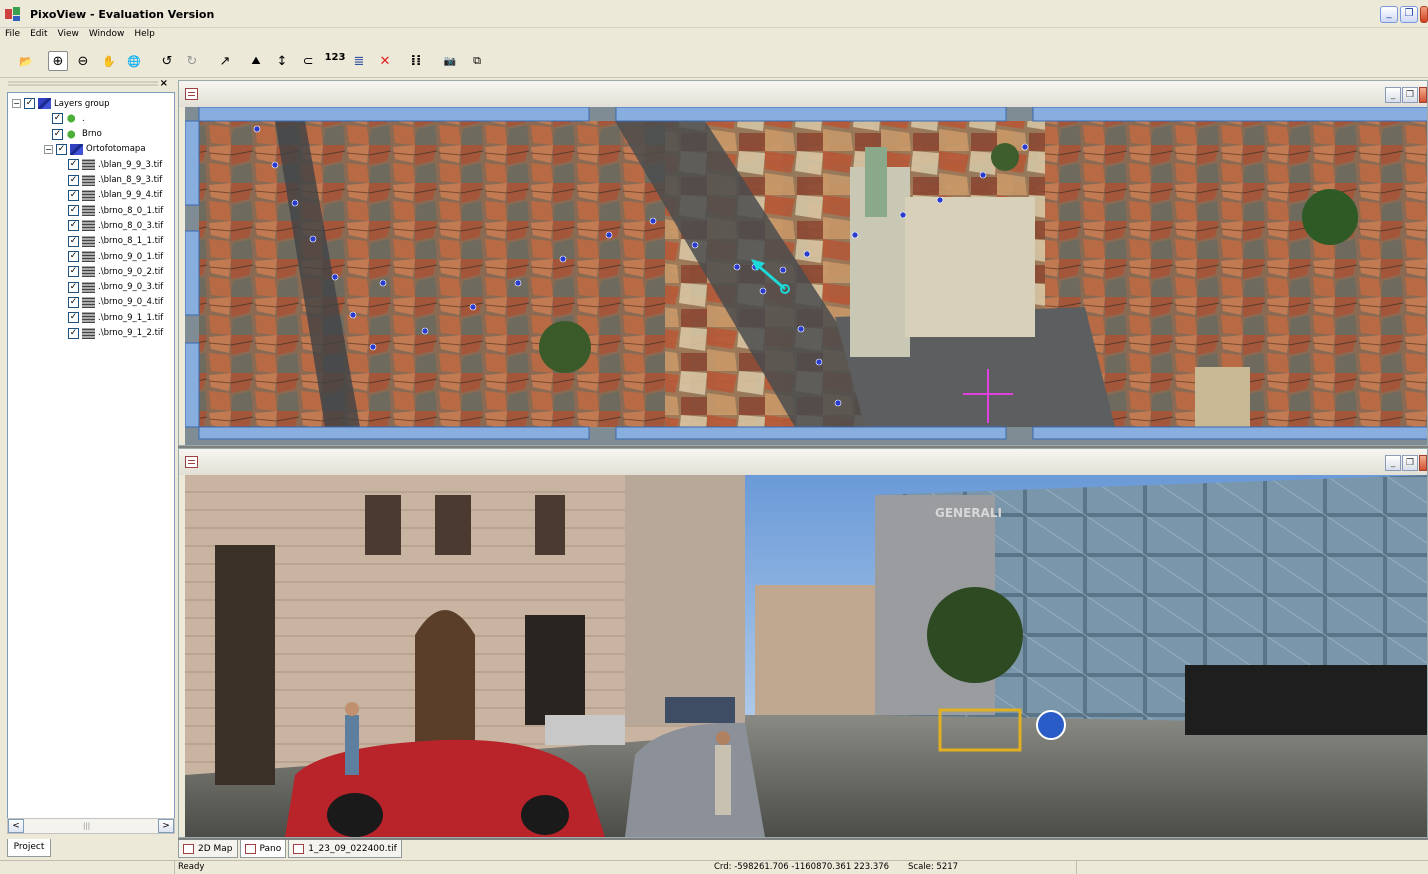 The width and height of the screenshot is (1428, 874). Describe the element at coordinates (1389, 14) in the screenshot. I see `minimize-button: _` at that location.